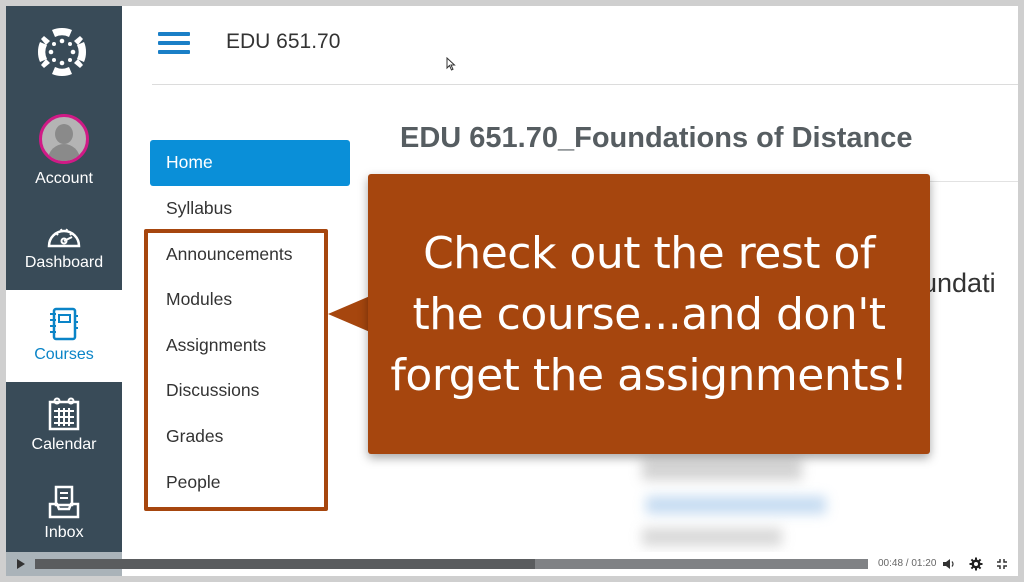 Image resolution: width=1024 pixels, height=582 pixels. What do you see at coordinates (64, 178) in the screenshot?
I see `nav-label: Account` at bounding box center [64, 178].